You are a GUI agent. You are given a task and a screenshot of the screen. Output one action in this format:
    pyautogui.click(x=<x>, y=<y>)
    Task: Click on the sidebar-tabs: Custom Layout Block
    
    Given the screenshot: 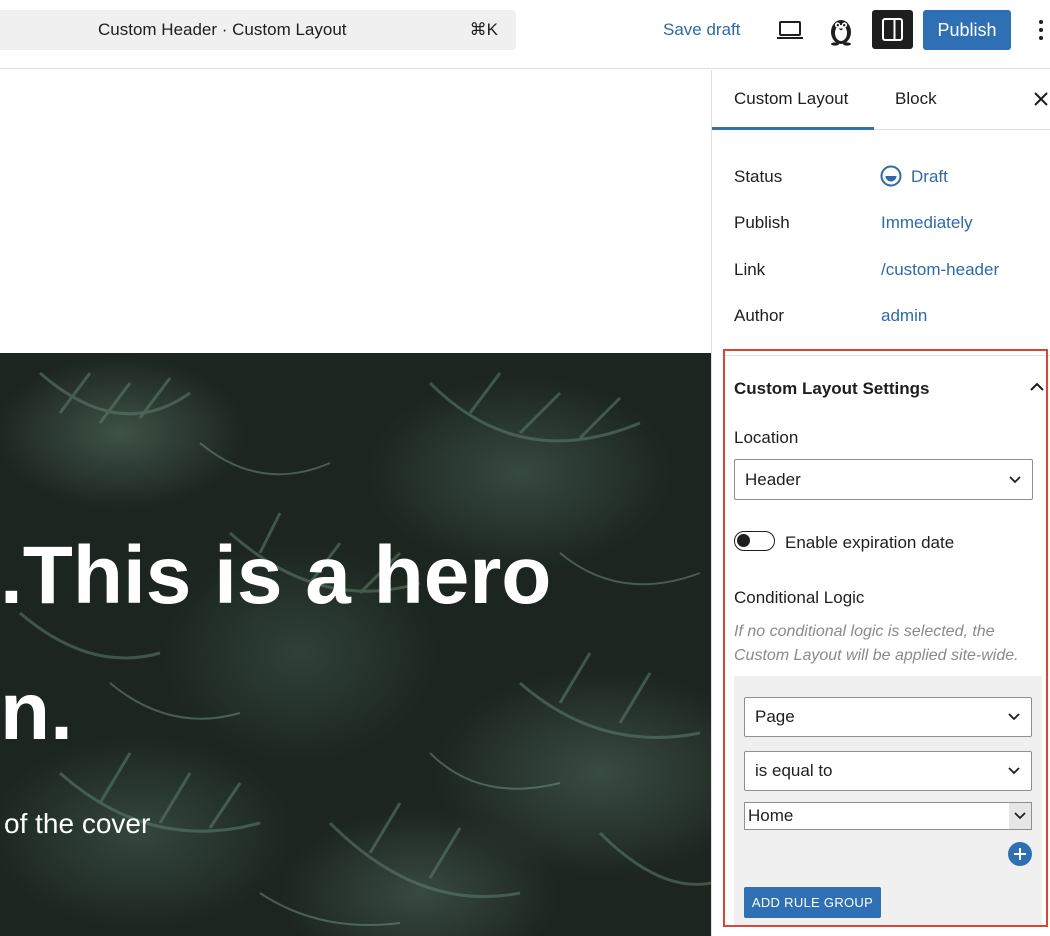 What is the action you would take?
    pyautogui.click(x=881, y=100)
    